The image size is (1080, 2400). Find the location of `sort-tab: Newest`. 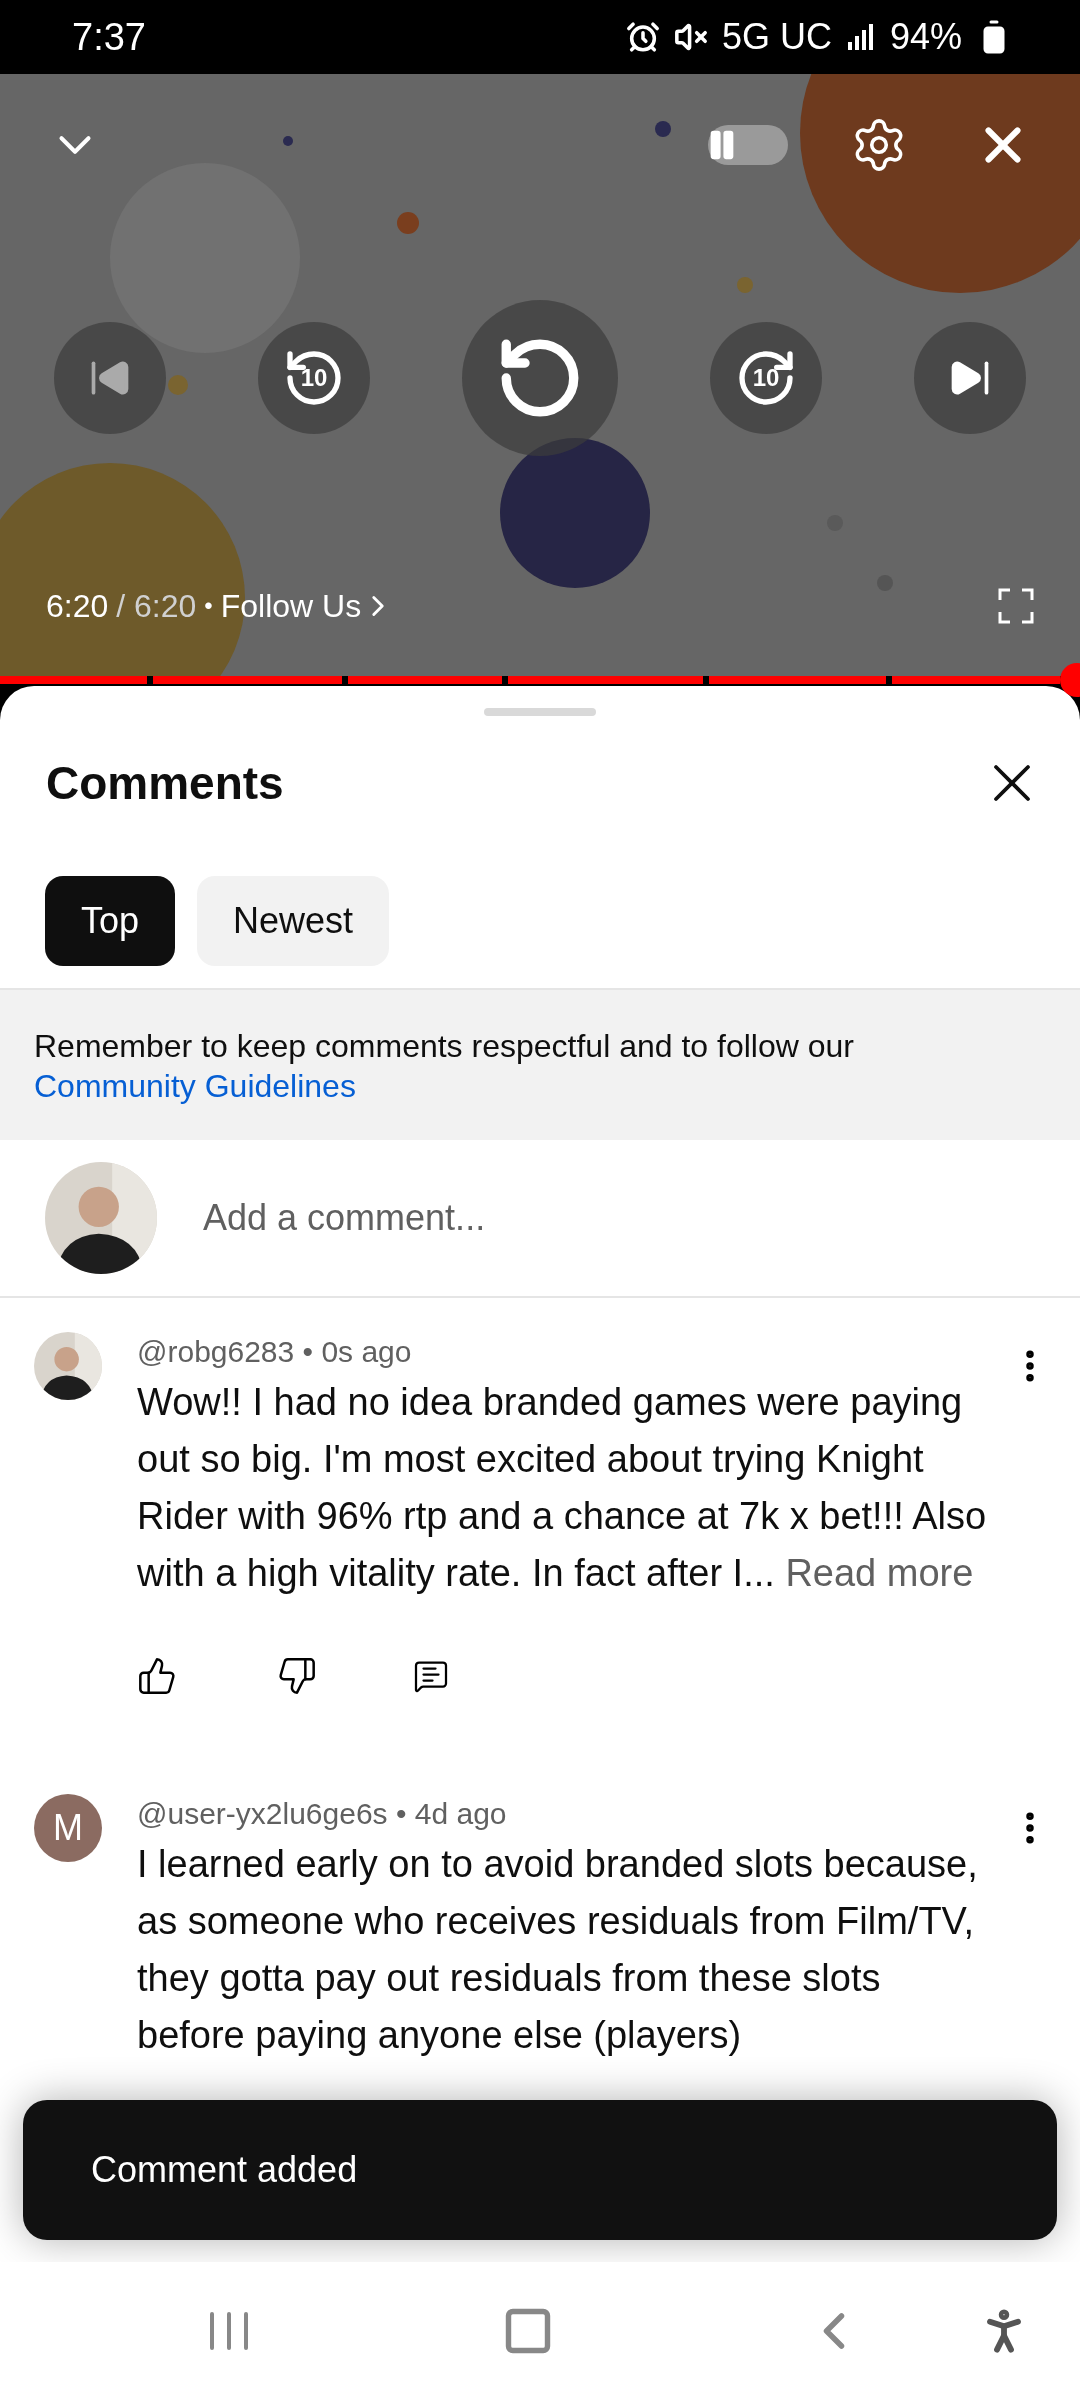

sort-tab: Newest is located at coordinates (293, 921).